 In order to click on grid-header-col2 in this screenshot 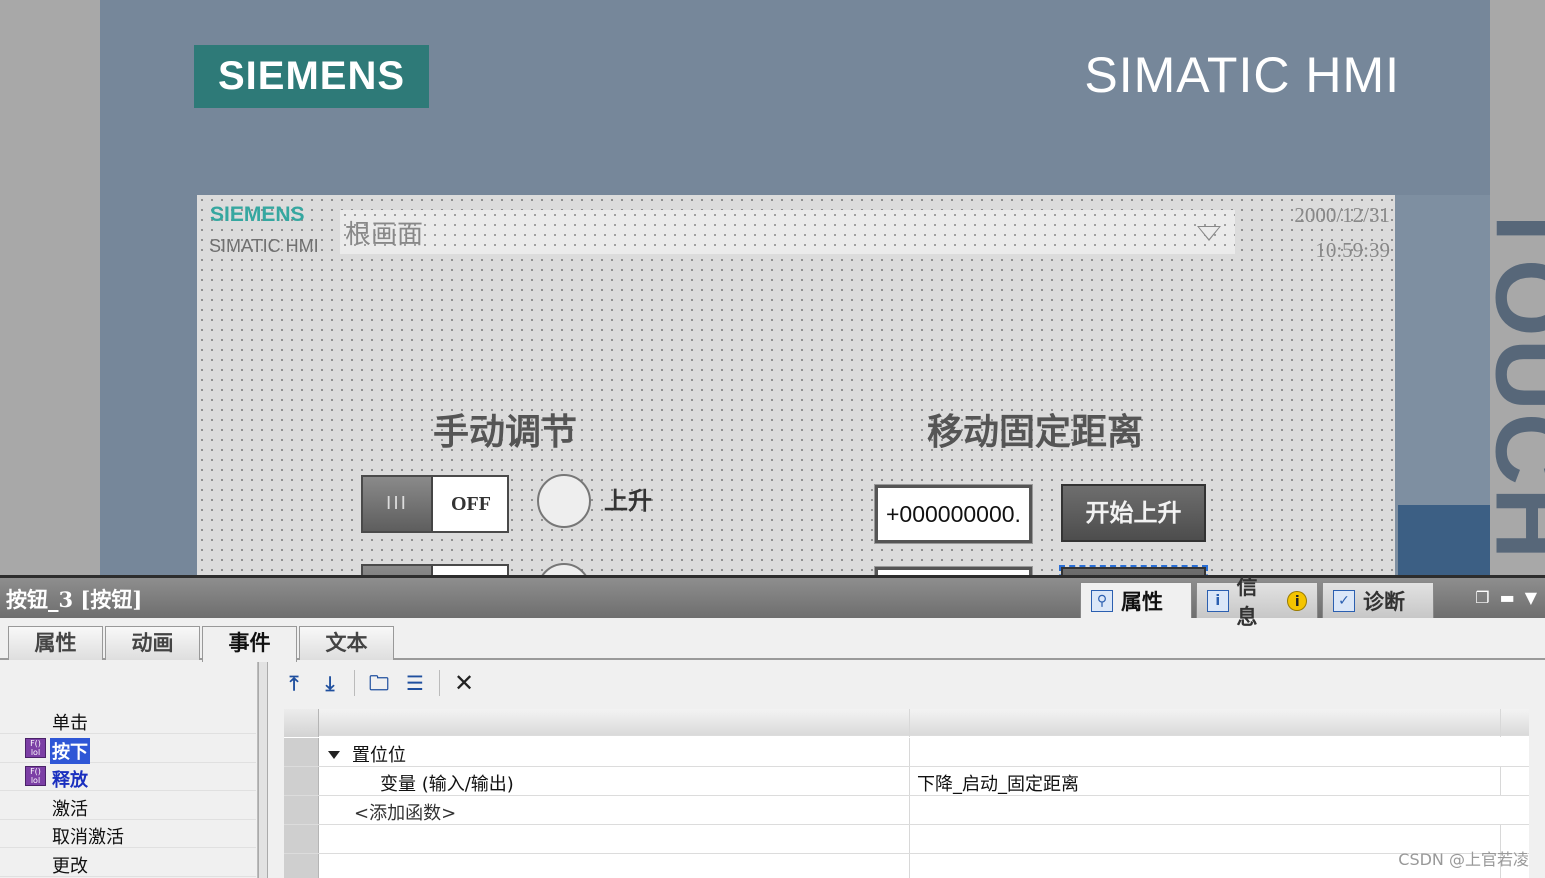, I will do `click(1206, 723)`.